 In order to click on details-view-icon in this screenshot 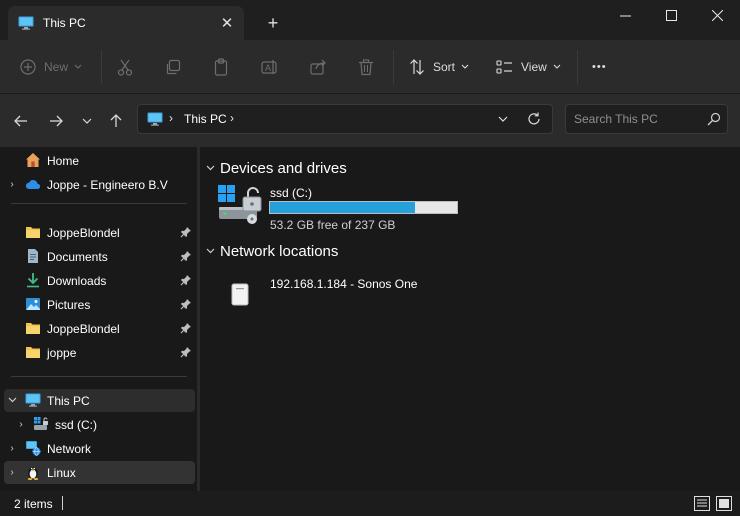, I will do `click(702, 503)`.